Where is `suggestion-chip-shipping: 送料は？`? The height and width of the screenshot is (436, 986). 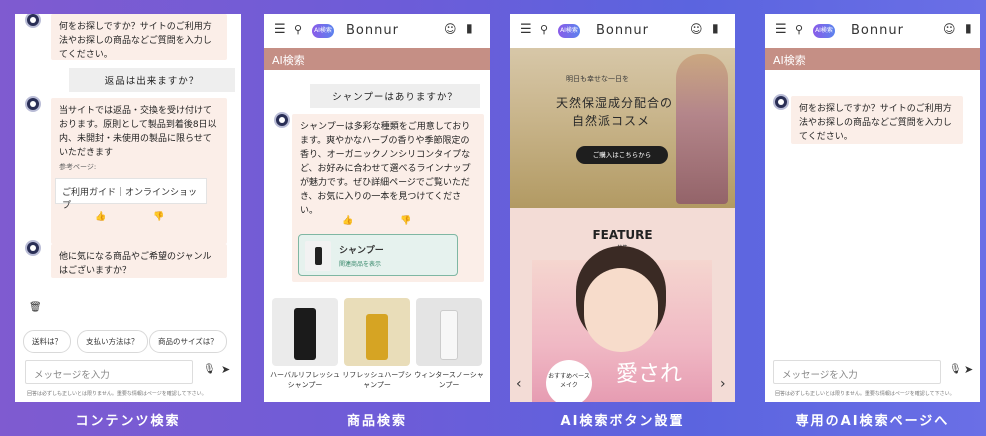
suggestion-chip-shipping: 送料は？ is located at coordinates (47, 341).